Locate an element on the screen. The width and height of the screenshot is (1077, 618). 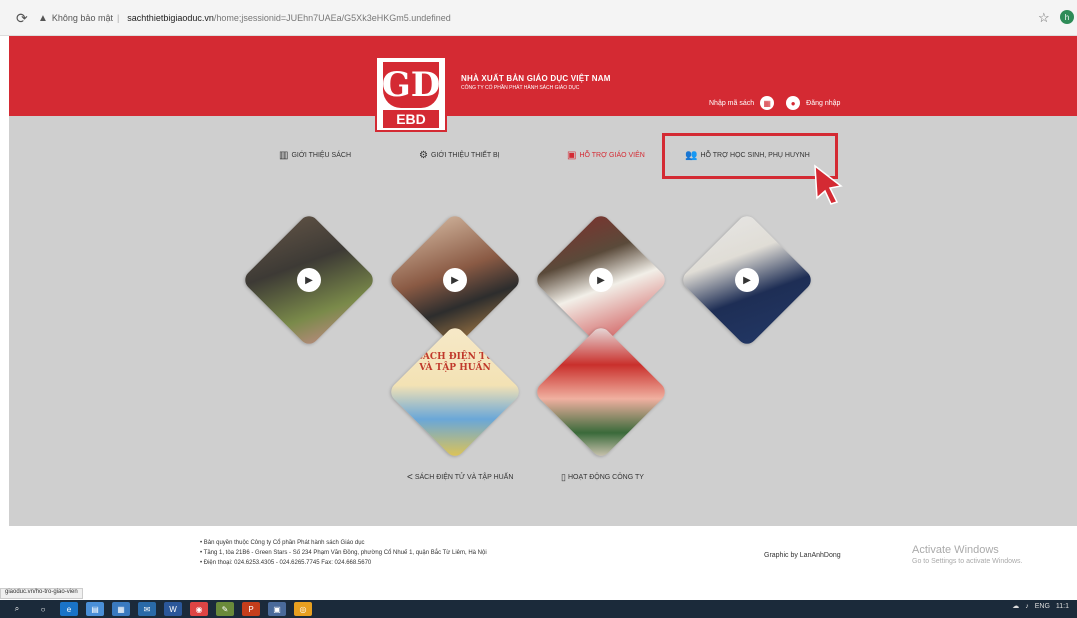
ebook-title-line2: VÀ TẬP HUẤN is located at coordinates (455, 368).